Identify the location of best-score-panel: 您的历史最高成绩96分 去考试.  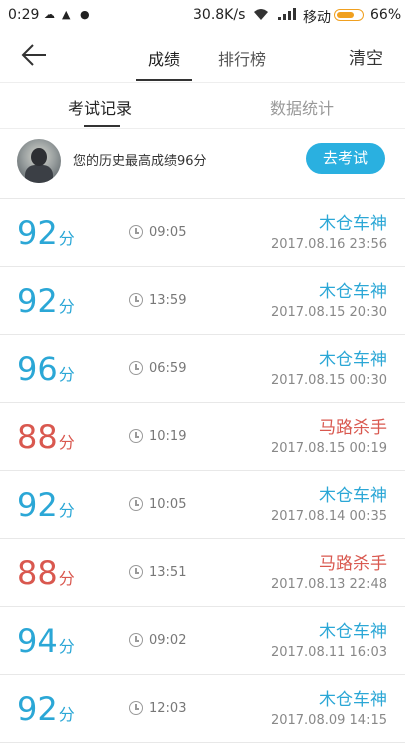
(202, 163).